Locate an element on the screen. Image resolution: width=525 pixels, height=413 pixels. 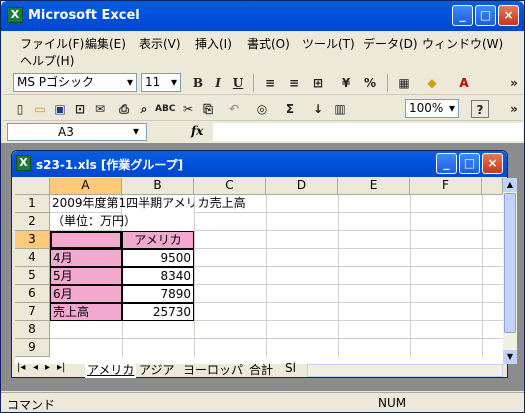
cell-B5: 8340 is located at coordinates (158, 276).